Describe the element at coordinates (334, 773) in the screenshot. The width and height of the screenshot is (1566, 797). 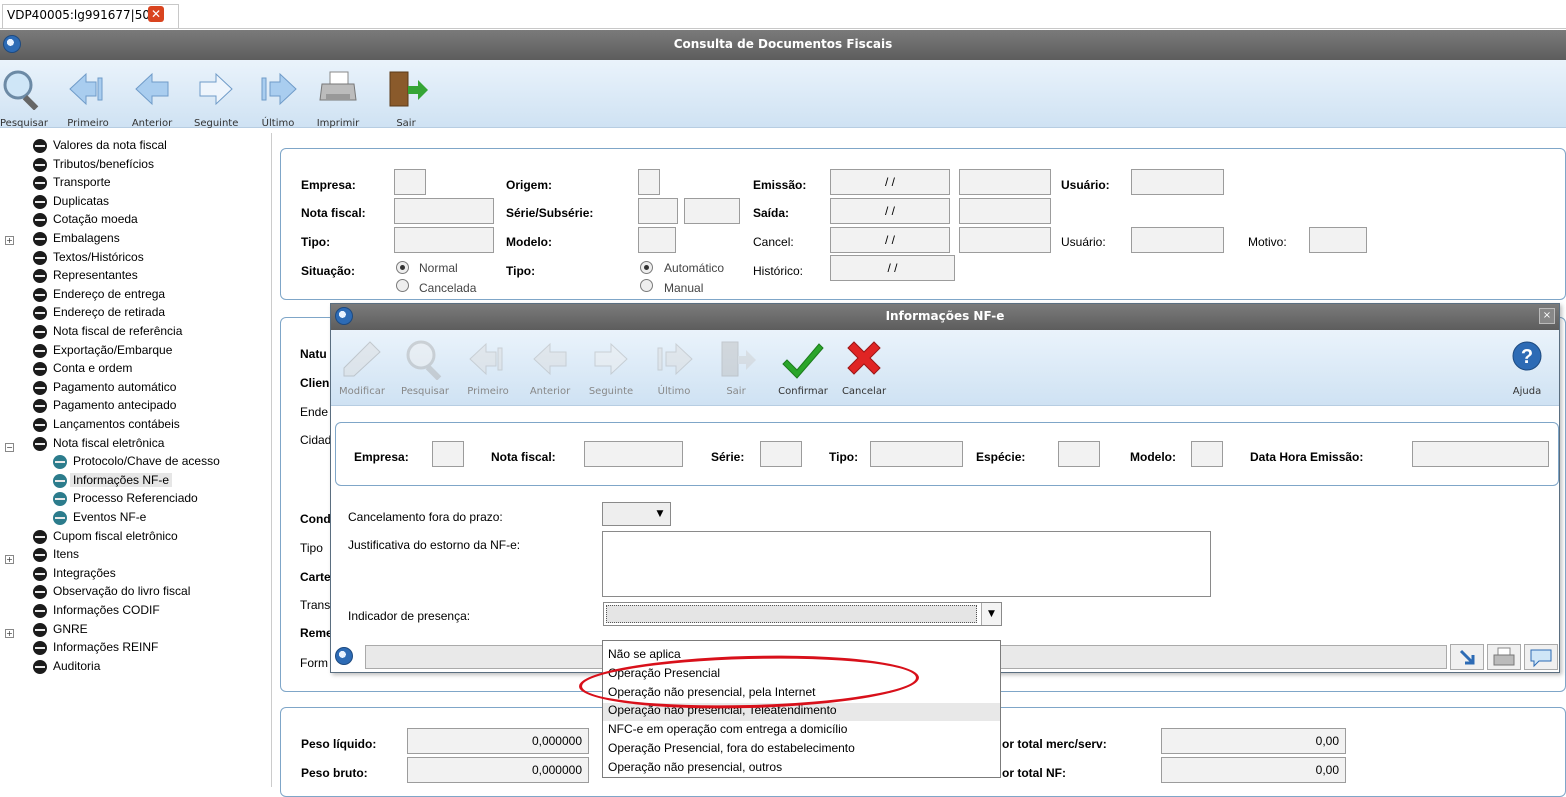
I see `peso-bruto-label: Peso bruto:` at that location.